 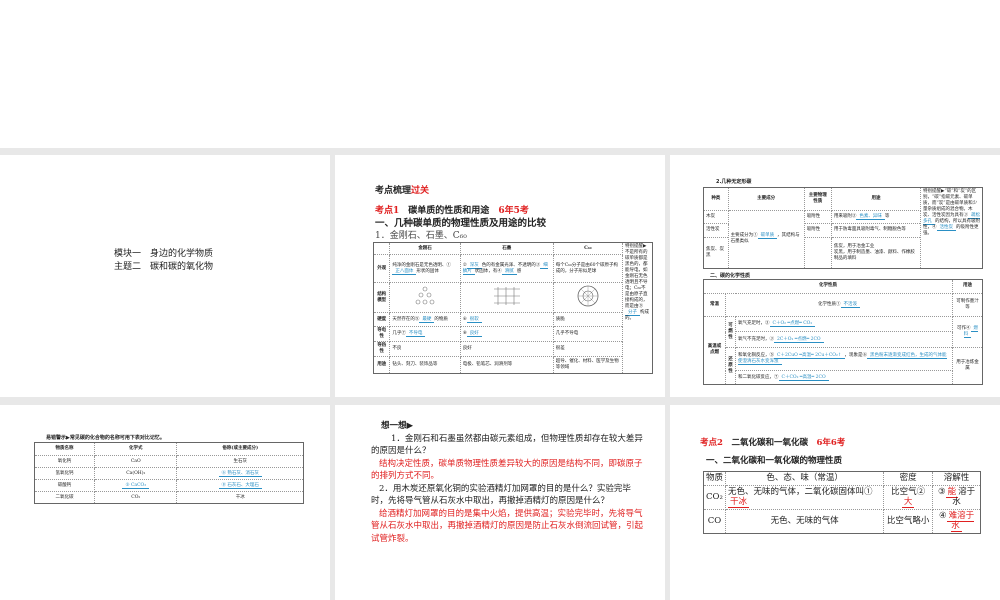 What do you see at coordinates (756, 356) in the screenshot?
I see `text: 和氧化铜反应，⑤` at bounding box center [756, 356].